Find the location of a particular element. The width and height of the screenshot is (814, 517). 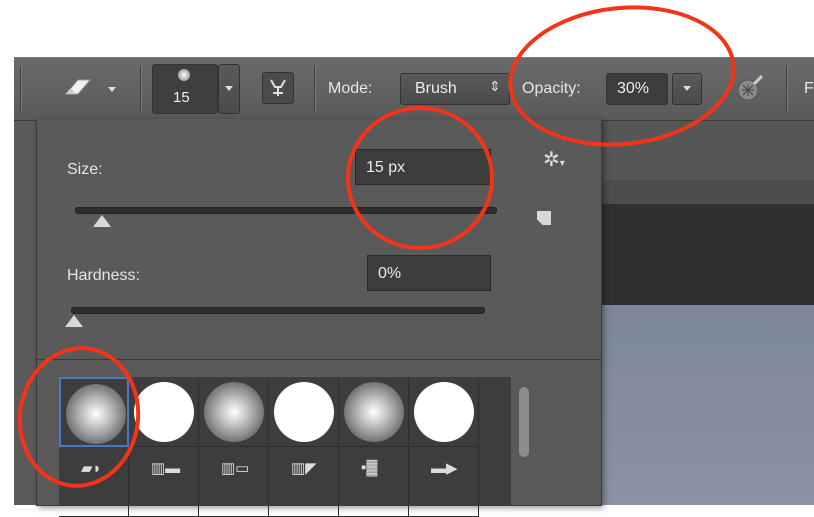

brush-tip-icon: ▥◤ is located at coordinates (304, 468).